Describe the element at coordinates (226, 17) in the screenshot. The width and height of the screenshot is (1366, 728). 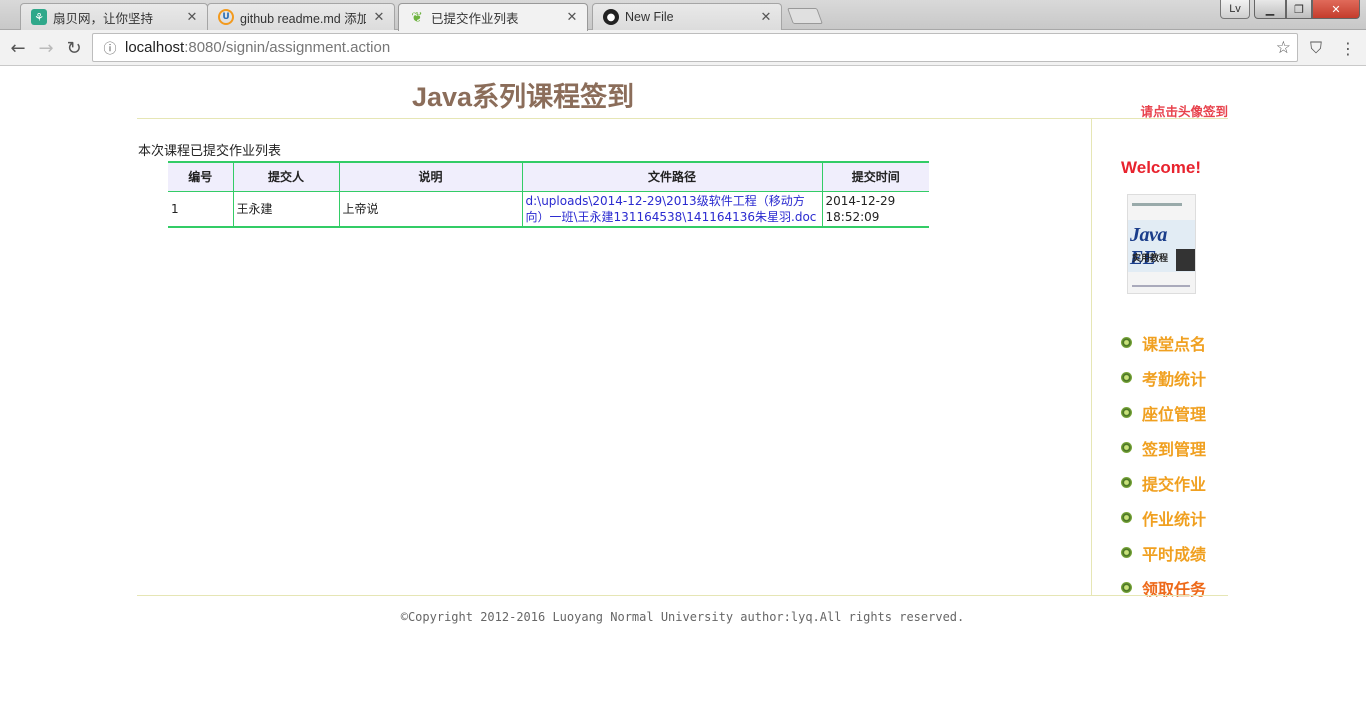
I see `ucweb-icon: U` at that location.